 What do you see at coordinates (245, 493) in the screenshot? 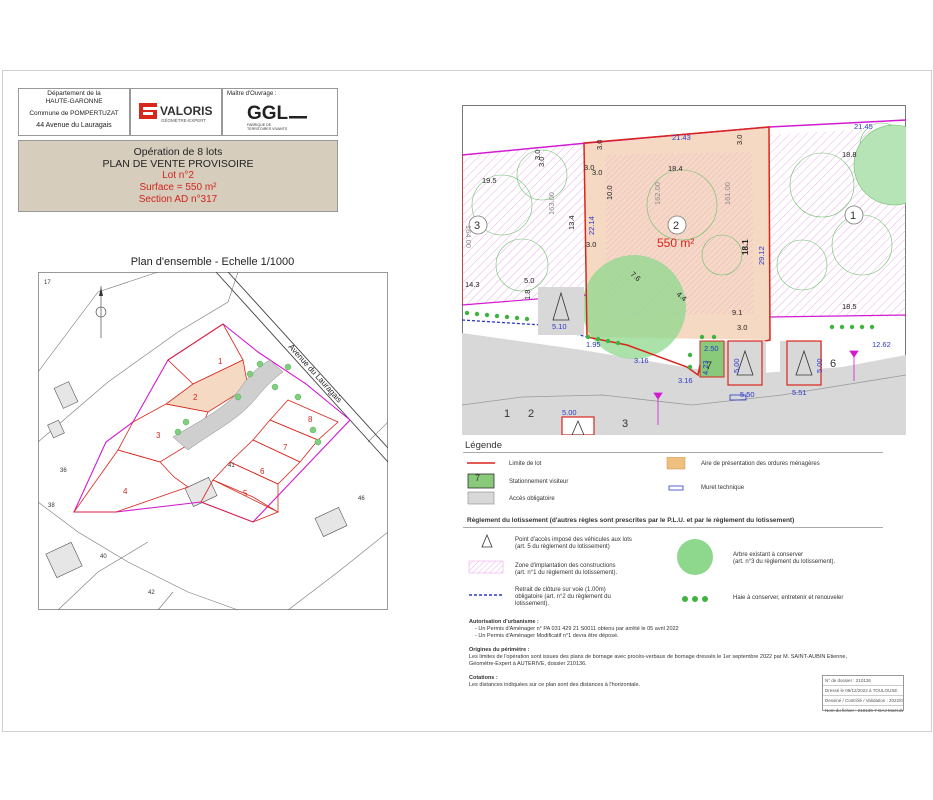
I see `ov-lot-5: 5` at bounding box center [245, 493].